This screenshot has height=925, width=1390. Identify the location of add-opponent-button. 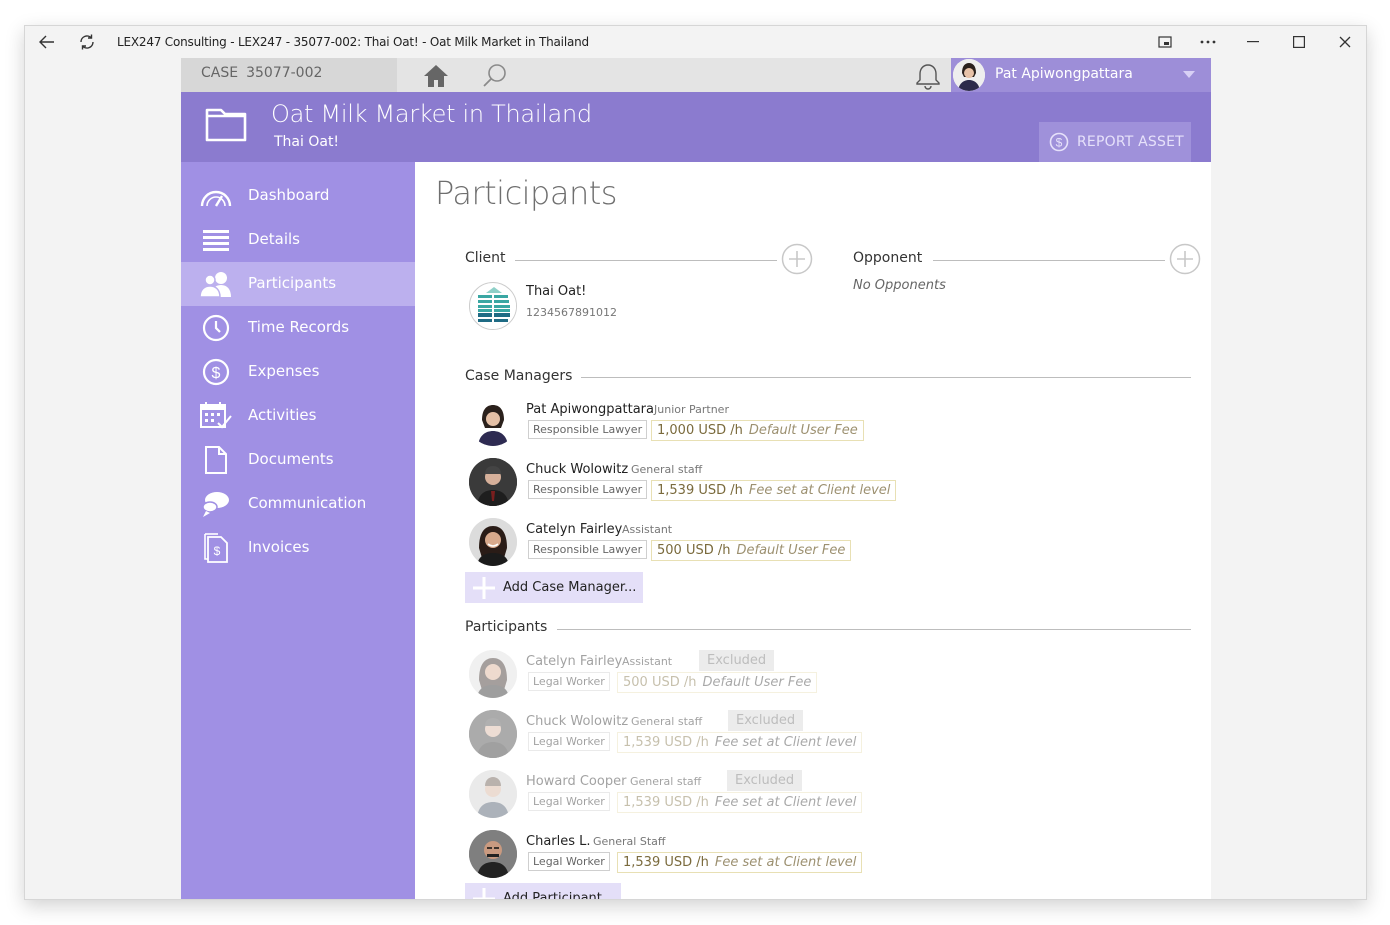
(1185, 259).